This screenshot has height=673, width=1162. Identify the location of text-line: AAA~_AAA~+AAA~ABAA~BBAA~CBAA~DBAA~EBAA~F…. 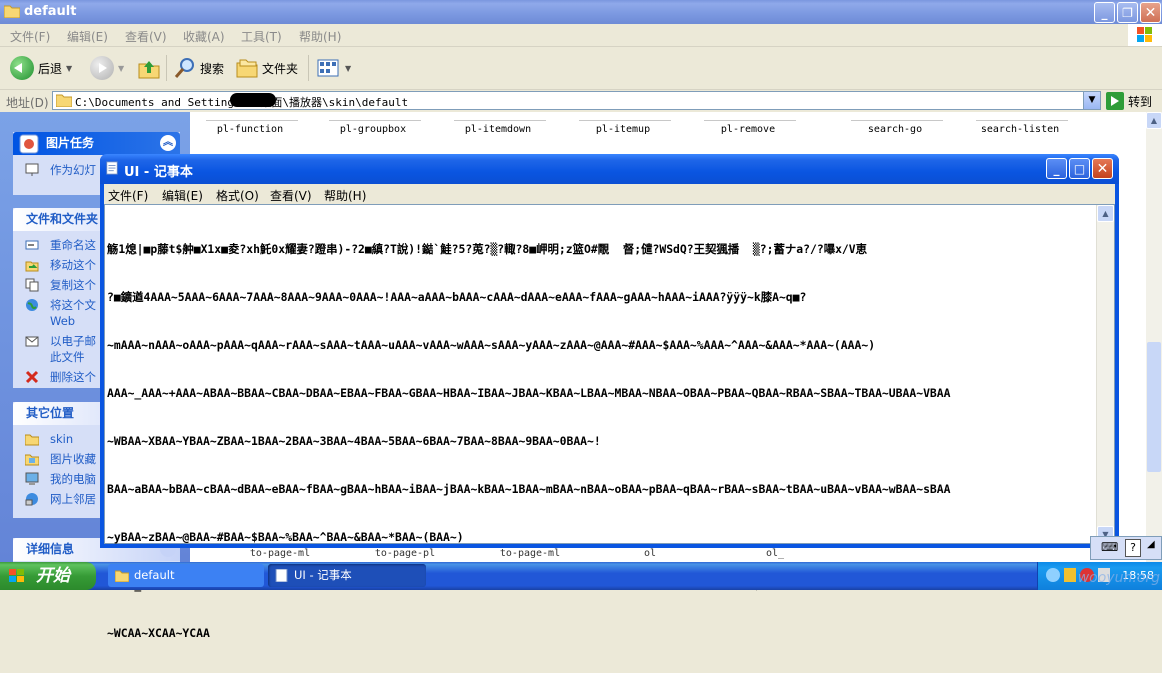
(529, 393).